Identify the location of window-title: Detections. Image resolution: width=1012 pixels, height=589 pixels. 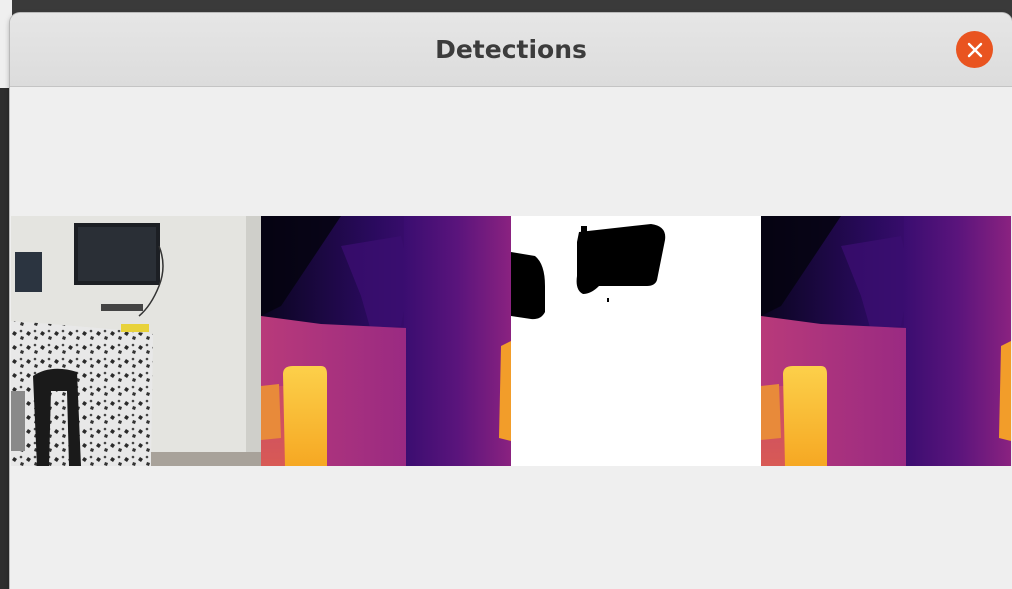
(511, 49).